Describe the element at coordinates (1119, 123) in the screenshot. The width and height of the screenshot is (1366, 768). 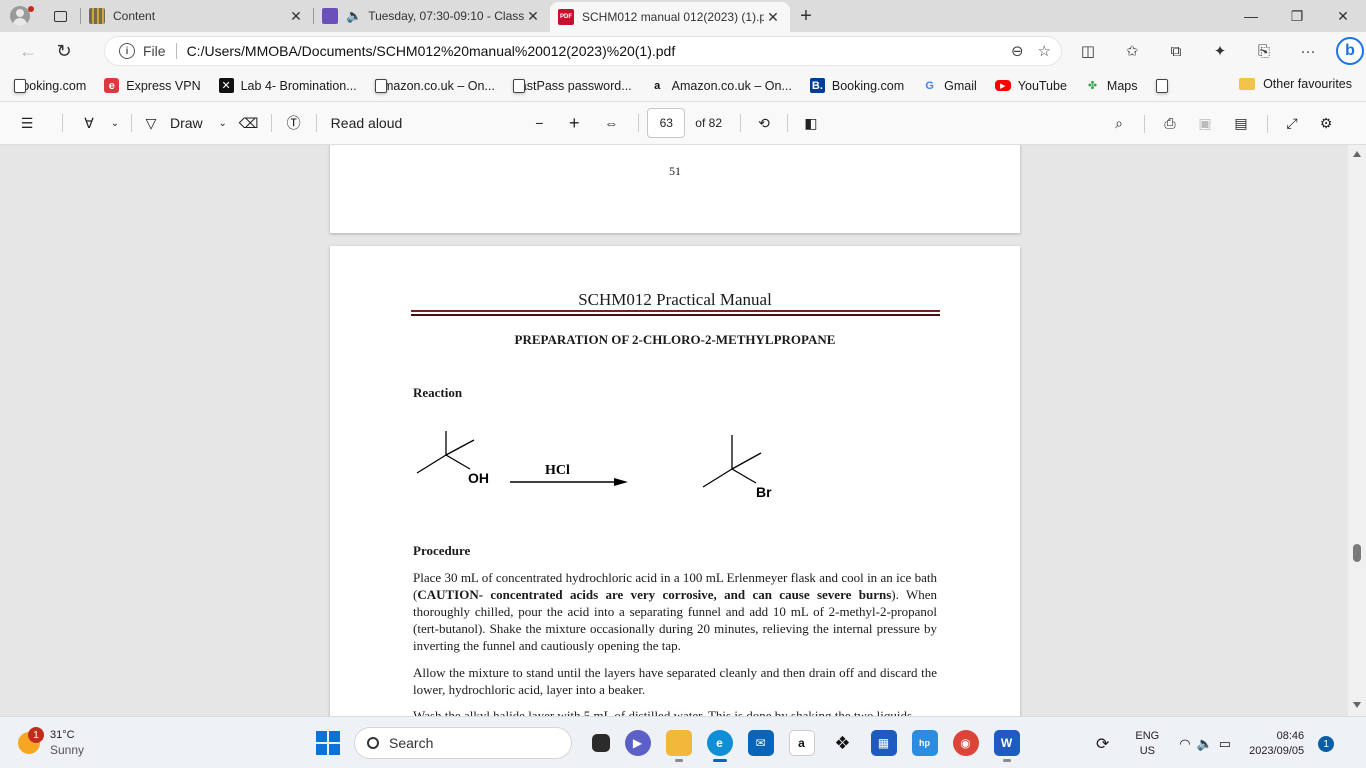
I see `search-icon: ⌕` at that location.